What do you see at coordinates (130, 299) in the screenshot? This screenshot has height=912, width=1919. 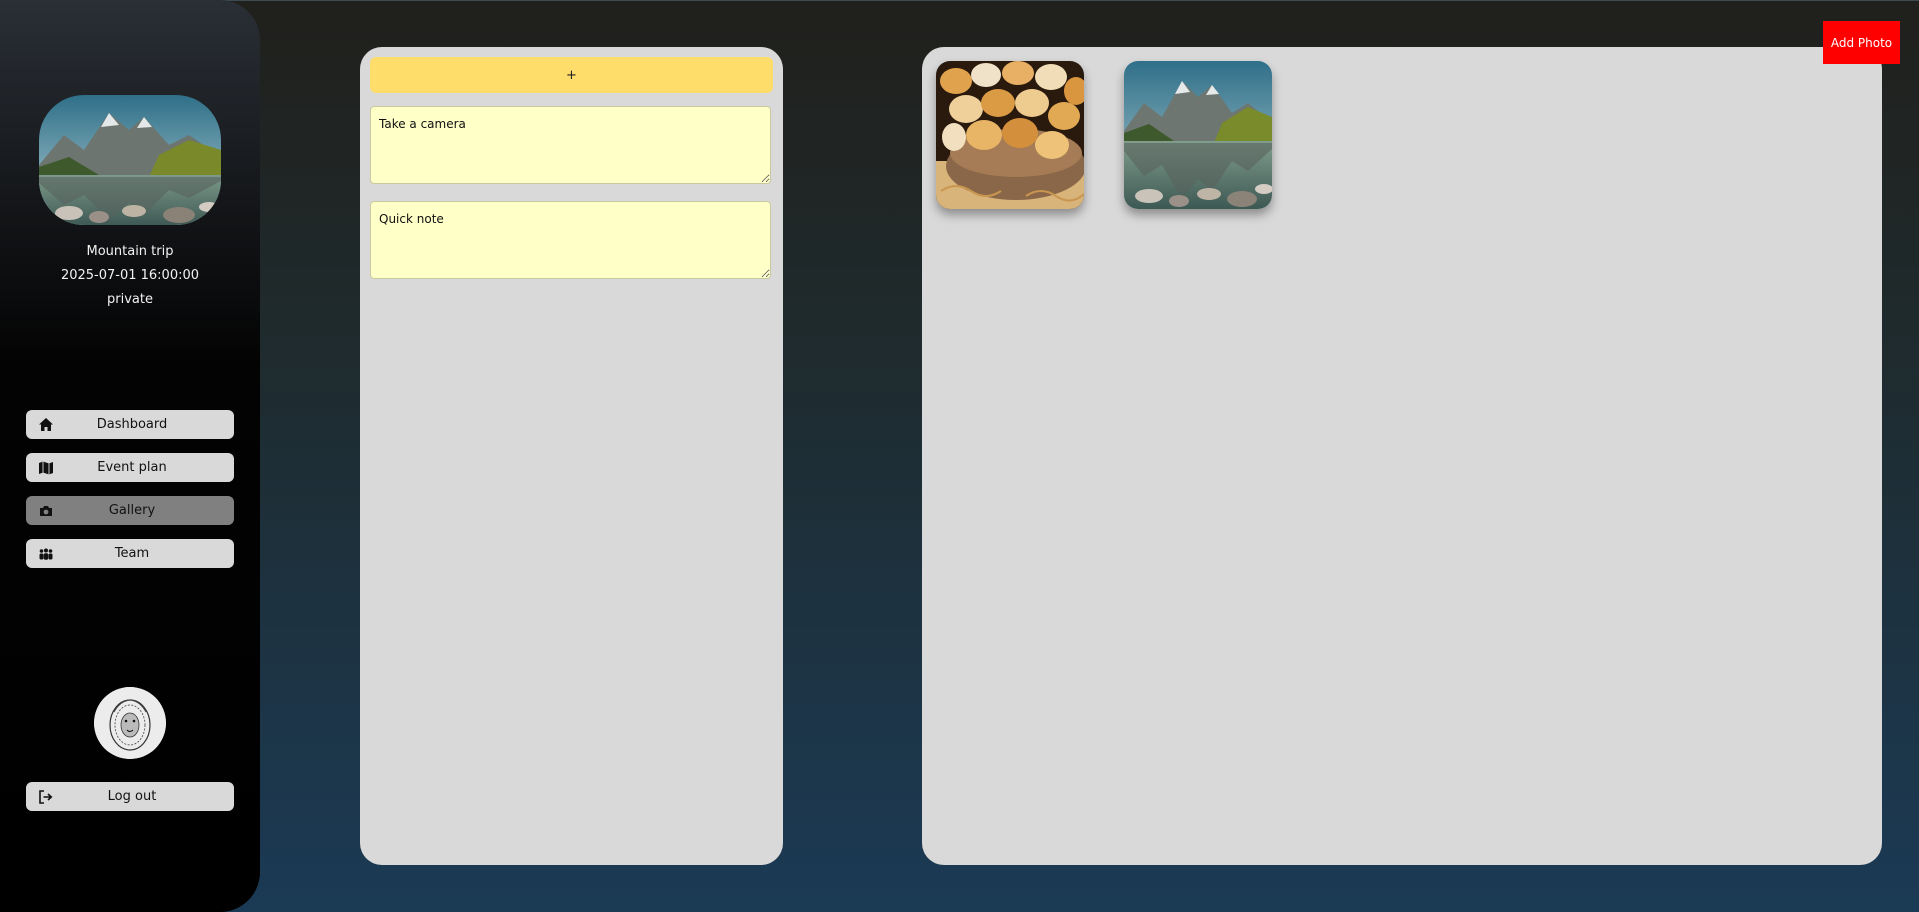 I see `event-visibility: private` at bounding box center [130, 299].